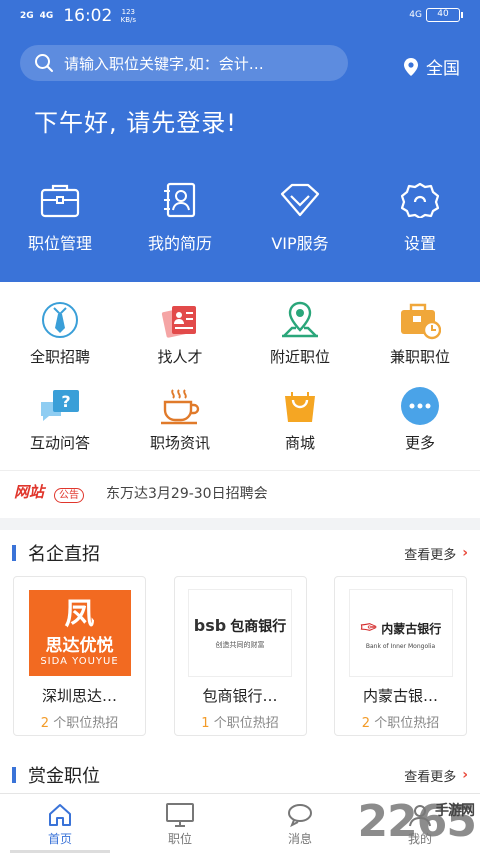  Describe the element at coordinates (300, 407) in the screenshot. I see `shopping-bag-icon` at that location.